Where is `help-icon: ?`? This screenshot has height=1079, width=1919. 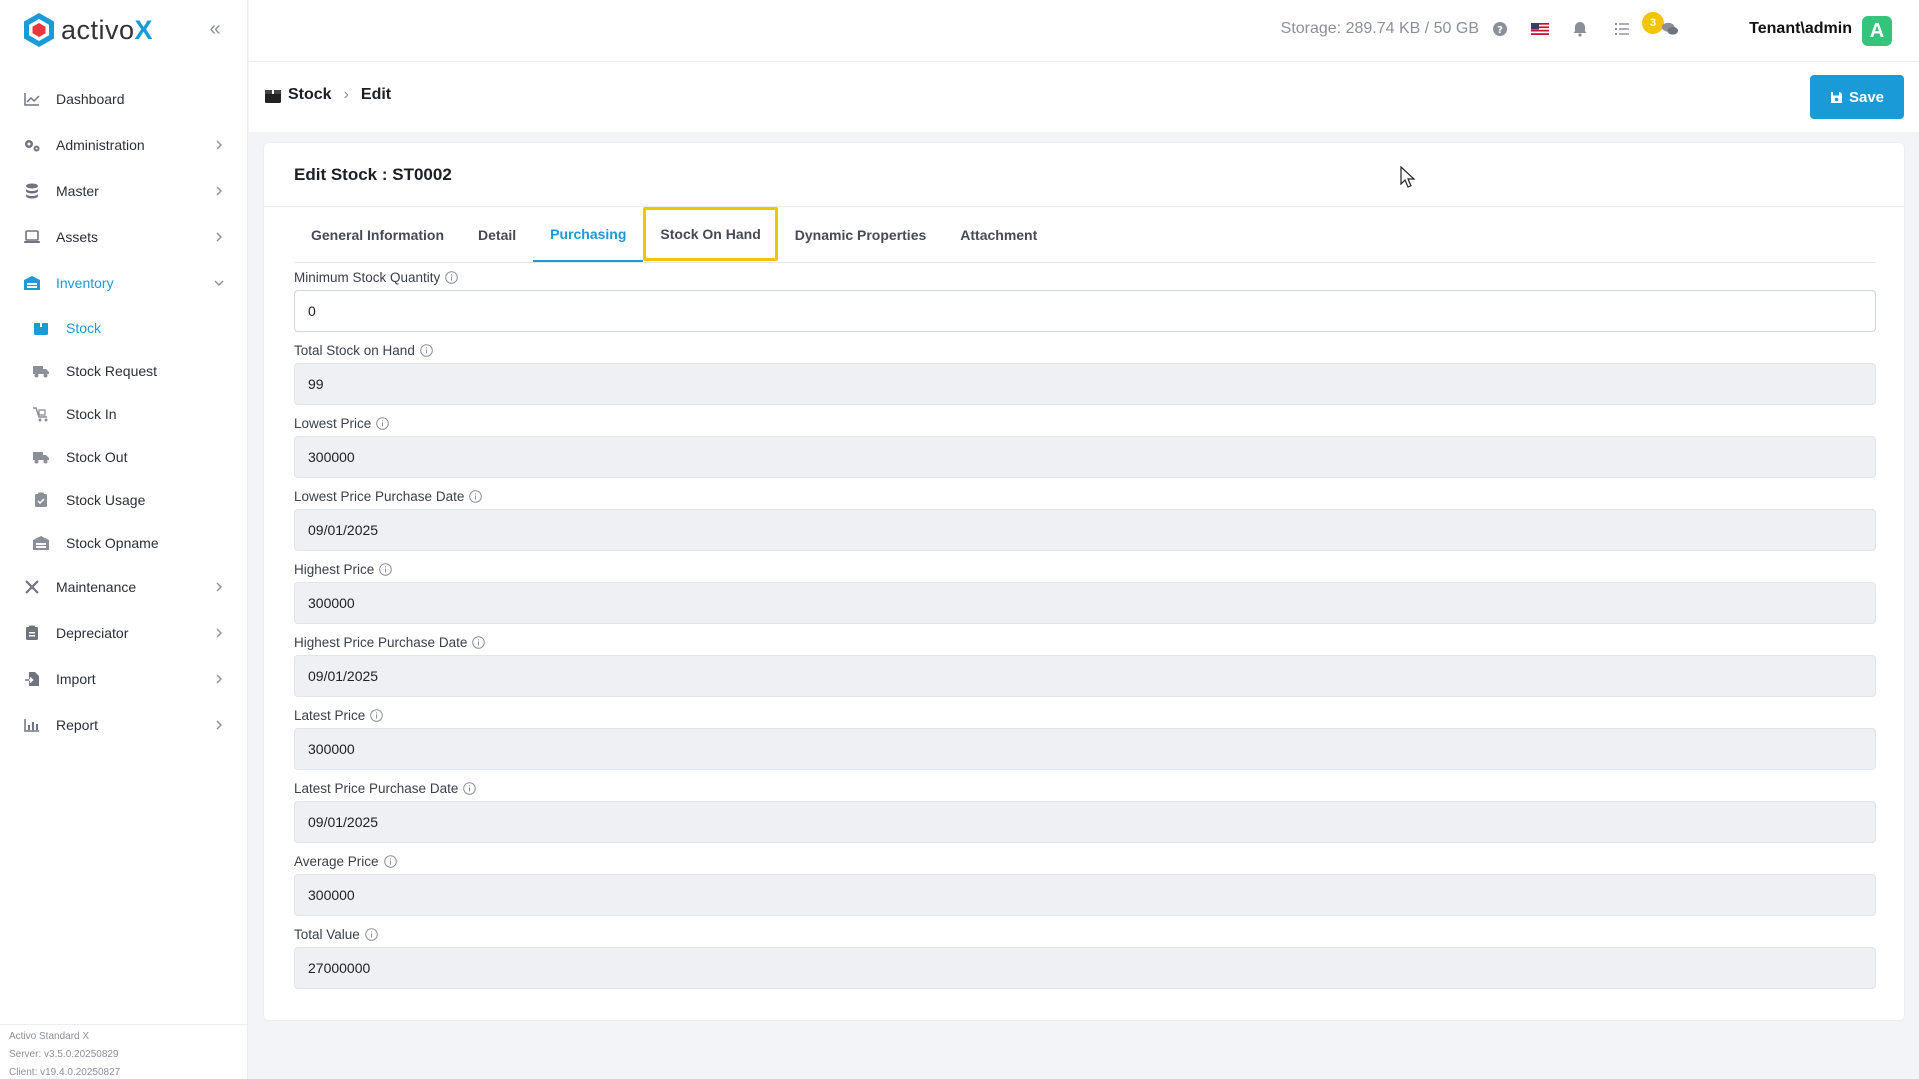 help-icon: ? is located at coordinates (1500, 29).